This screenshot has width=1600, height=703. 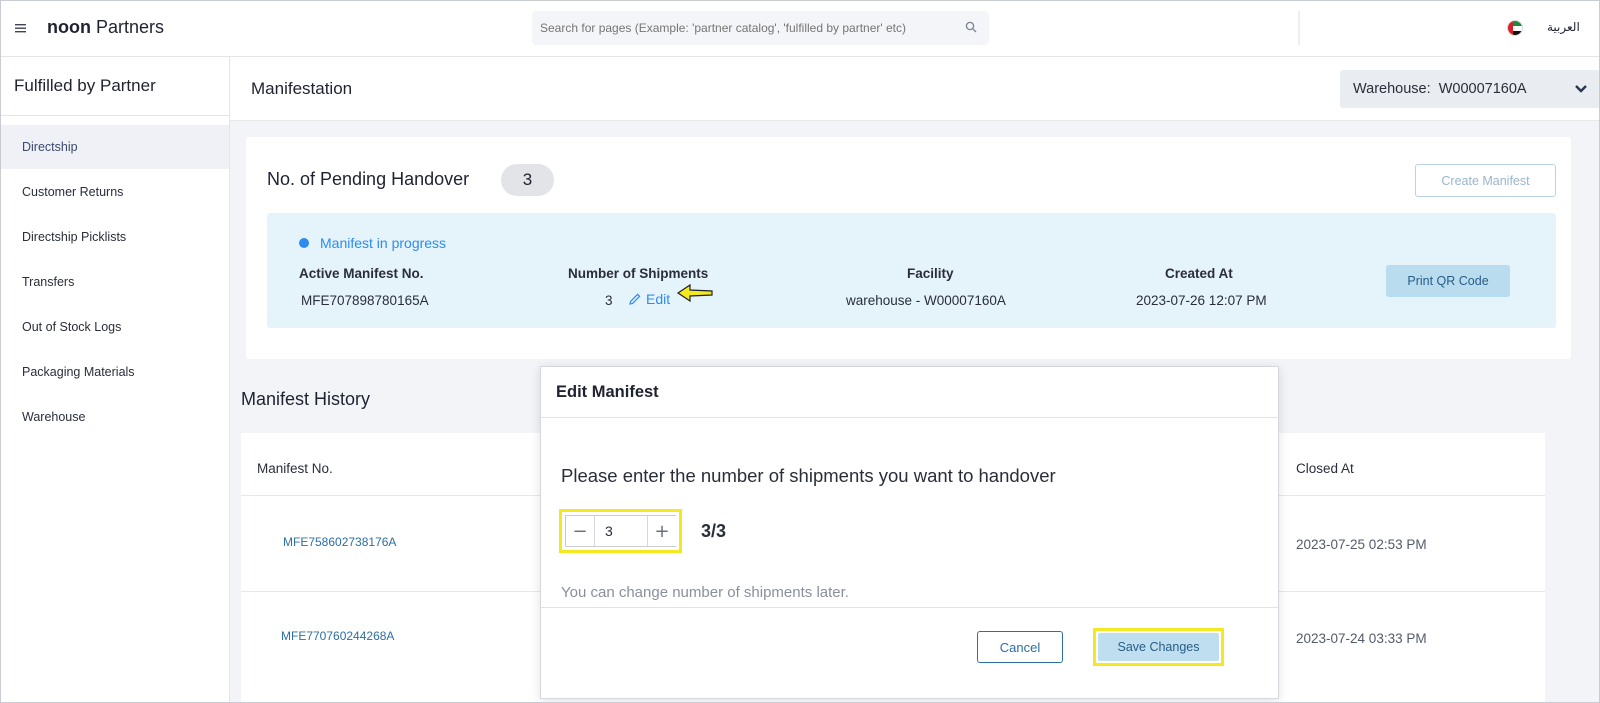 What do you see at coordinates (909, 417) in the screenshot?
I see `modal-divider` at bounding box center [909, 417].